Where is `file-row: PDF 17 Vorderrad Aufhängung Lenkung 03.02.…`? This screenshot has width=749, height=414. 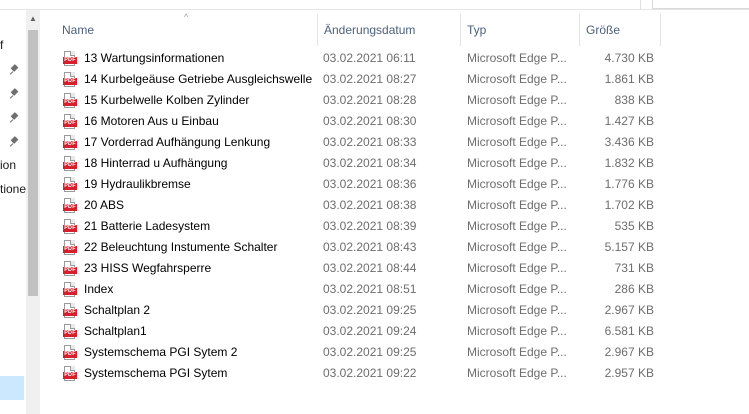
file-row: PDF 17 Vorderrad Aufhängung Lenkung 03.02.… is located at coordinates (350, 142).